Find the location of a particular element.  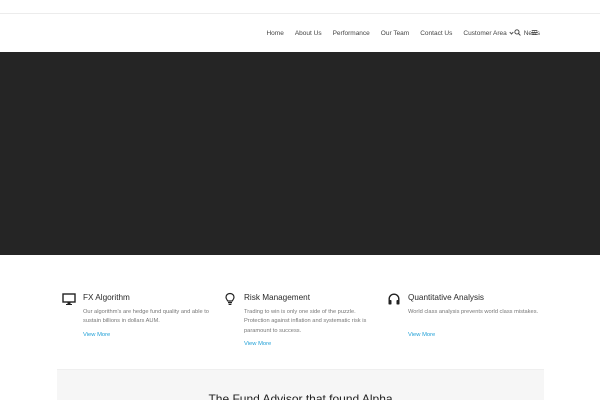

feature-title: Risk Management is located at coordinates (277, 297).